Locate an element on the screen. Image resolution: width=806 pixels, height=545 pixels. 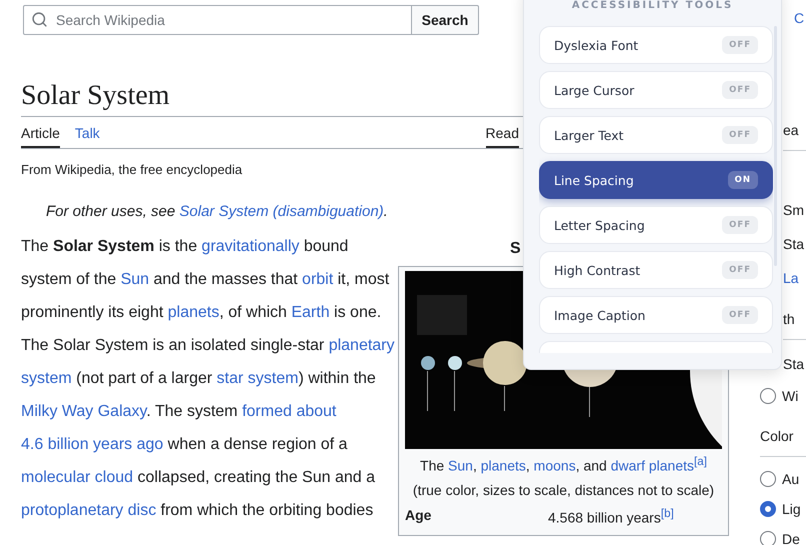
sidebar-heading: Color is located at coordinates (783, 441).